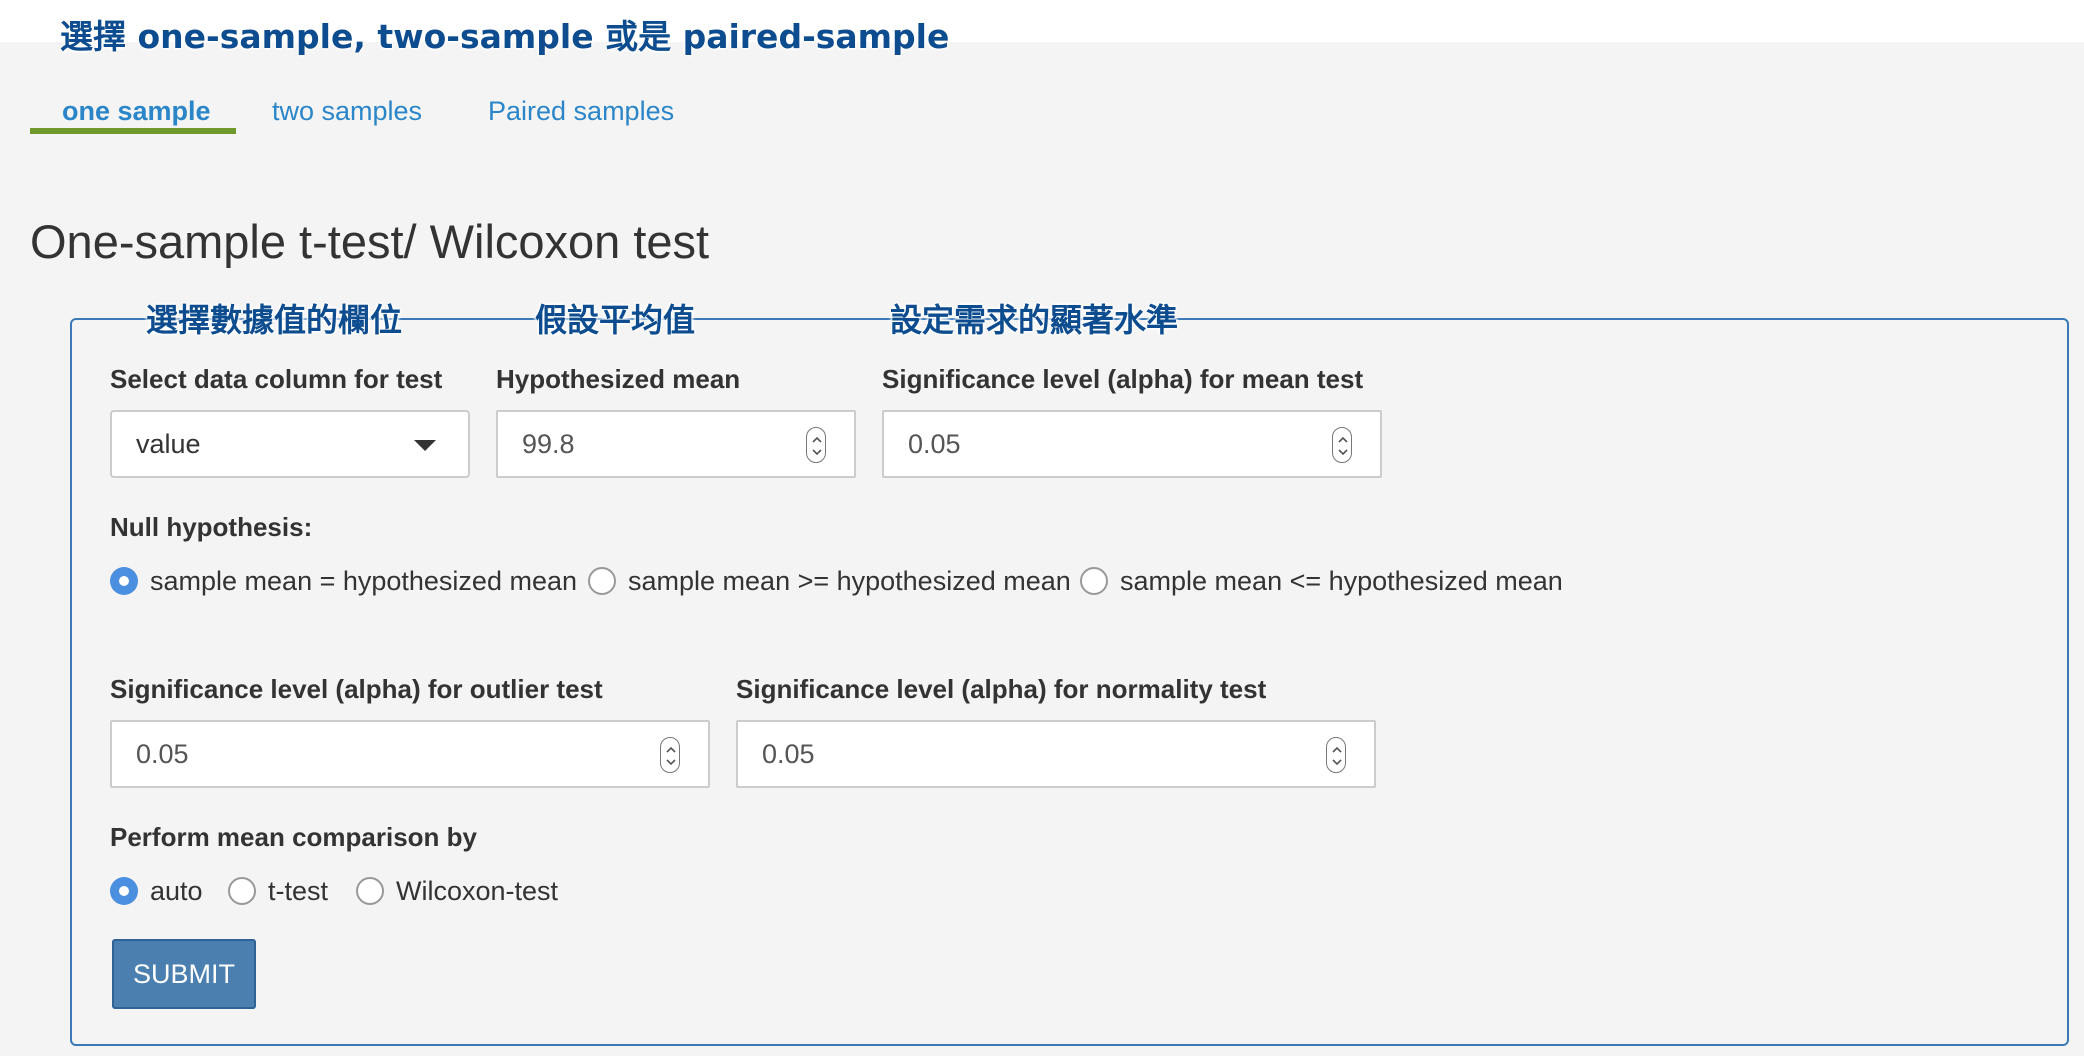 This screenshot has width=2084, height=1056. Describe the element at coordinates (364, 581) in the screenshot. I see `radio-label: sample mean = hypothesized mean` at that location.